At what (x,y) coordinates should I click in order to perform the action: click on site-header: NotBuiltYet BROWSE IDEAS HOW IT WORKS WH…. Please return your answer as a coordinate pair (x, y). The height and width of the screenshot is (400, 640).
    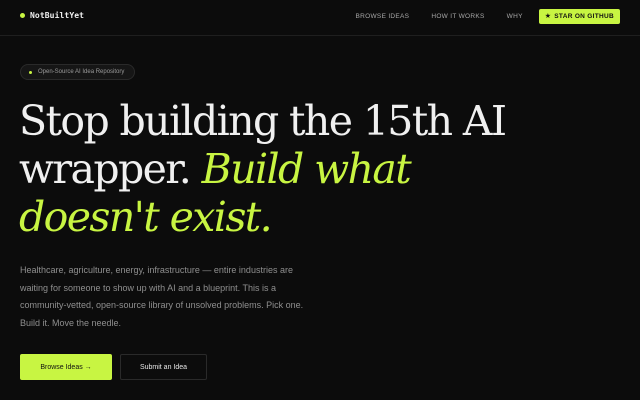
    Looking at the image, I should click on (320, 18).